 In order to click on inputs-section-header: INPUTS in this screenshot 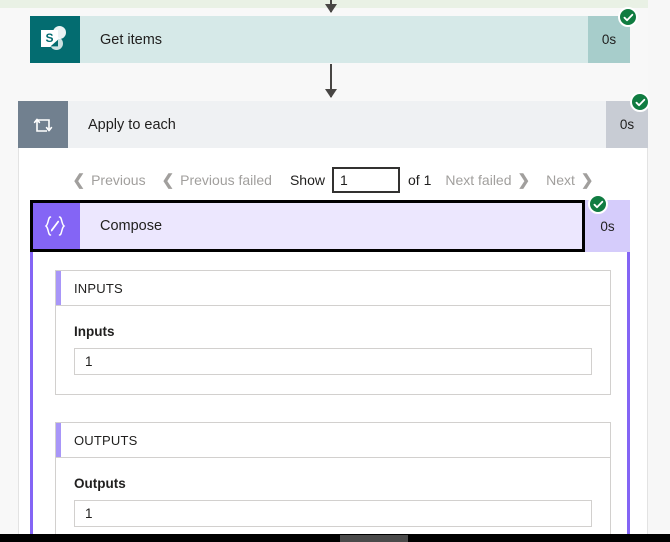, I will do `click(333, 288)`.